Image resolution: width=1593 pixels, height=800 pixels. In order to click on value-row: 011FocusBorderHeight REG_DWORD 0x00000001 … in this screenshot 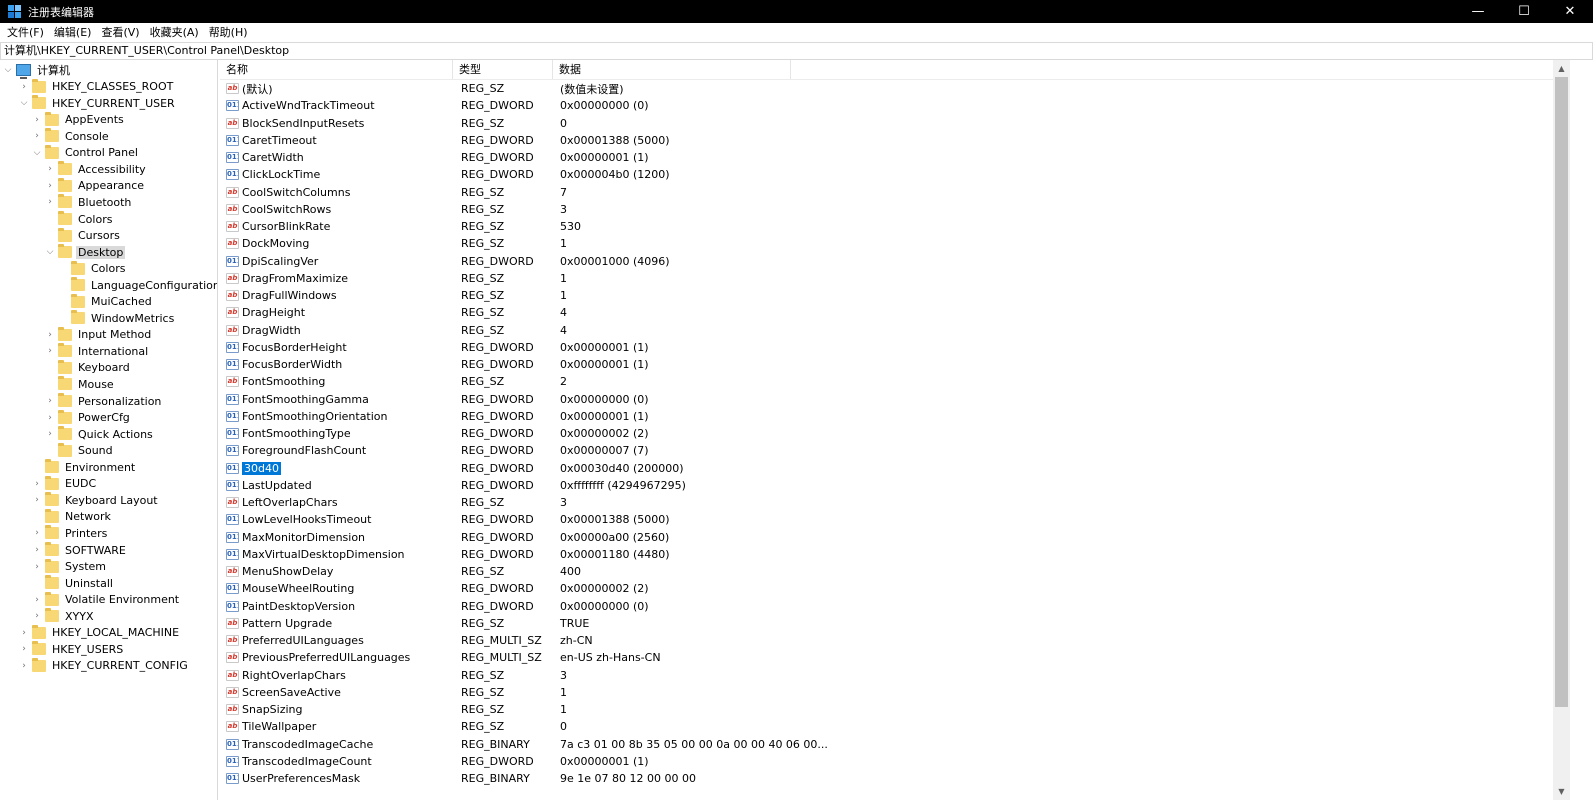, I will do `click(434, 347)`.